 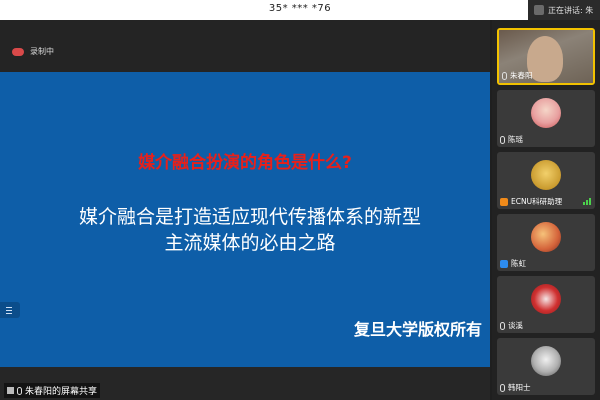 I want to click on participant-tile: 陈瑶, so click(x=546, y=118).